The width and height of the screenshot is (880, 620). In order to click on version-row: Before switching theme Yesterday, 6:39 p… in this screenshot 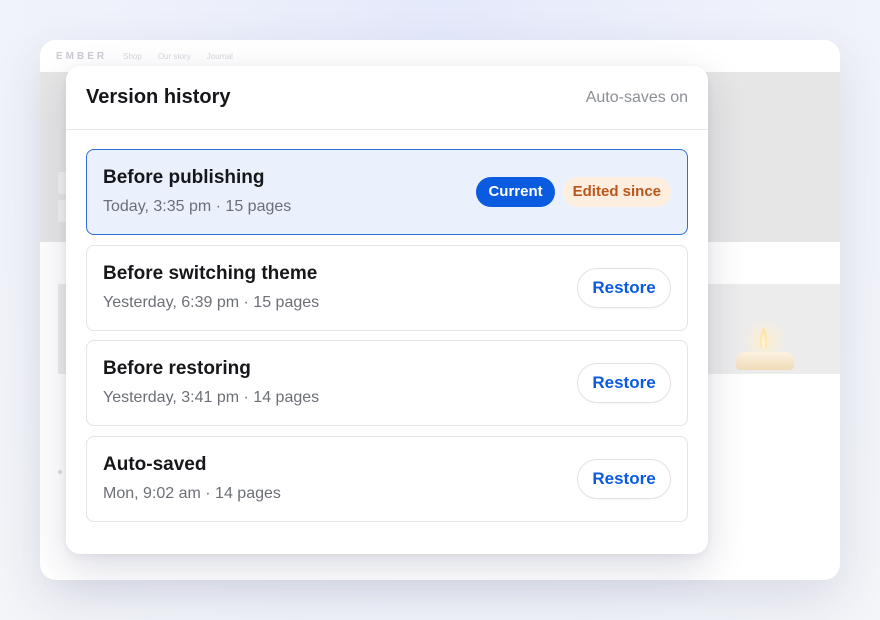, I will do `click(387, 287)`.